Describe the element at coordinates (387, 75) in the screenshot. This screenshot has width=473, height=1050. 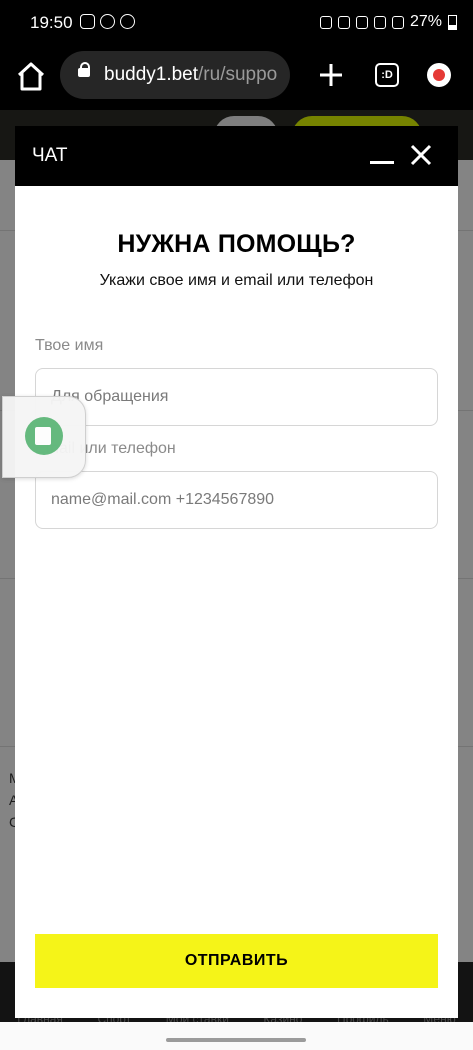
I see `tabs-button: :D` at that location.